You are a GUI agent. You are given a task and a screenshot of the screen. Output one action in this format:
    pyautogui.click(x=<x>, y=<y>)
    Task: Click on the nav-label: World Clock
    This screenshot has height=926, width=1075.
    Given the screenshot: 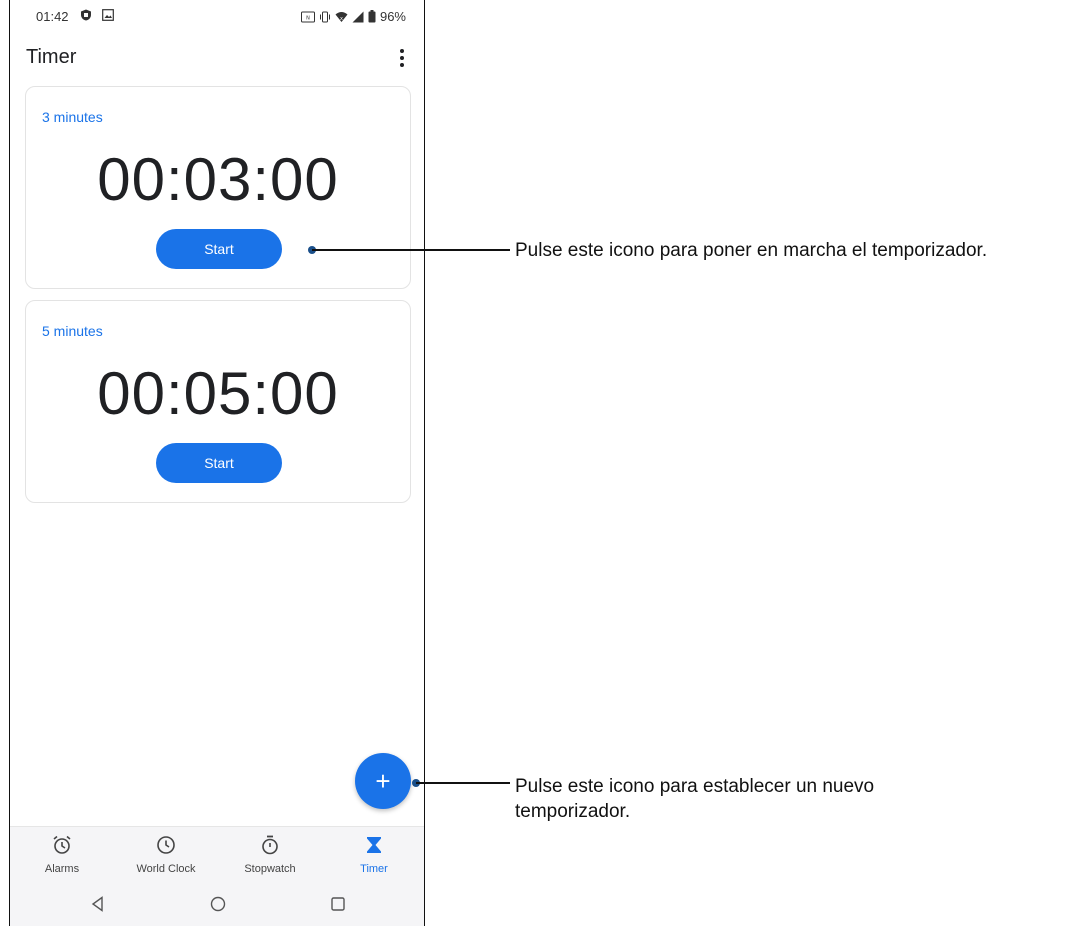 What is the action you would take?
    pyautogui.click(x=166, y=869)
    